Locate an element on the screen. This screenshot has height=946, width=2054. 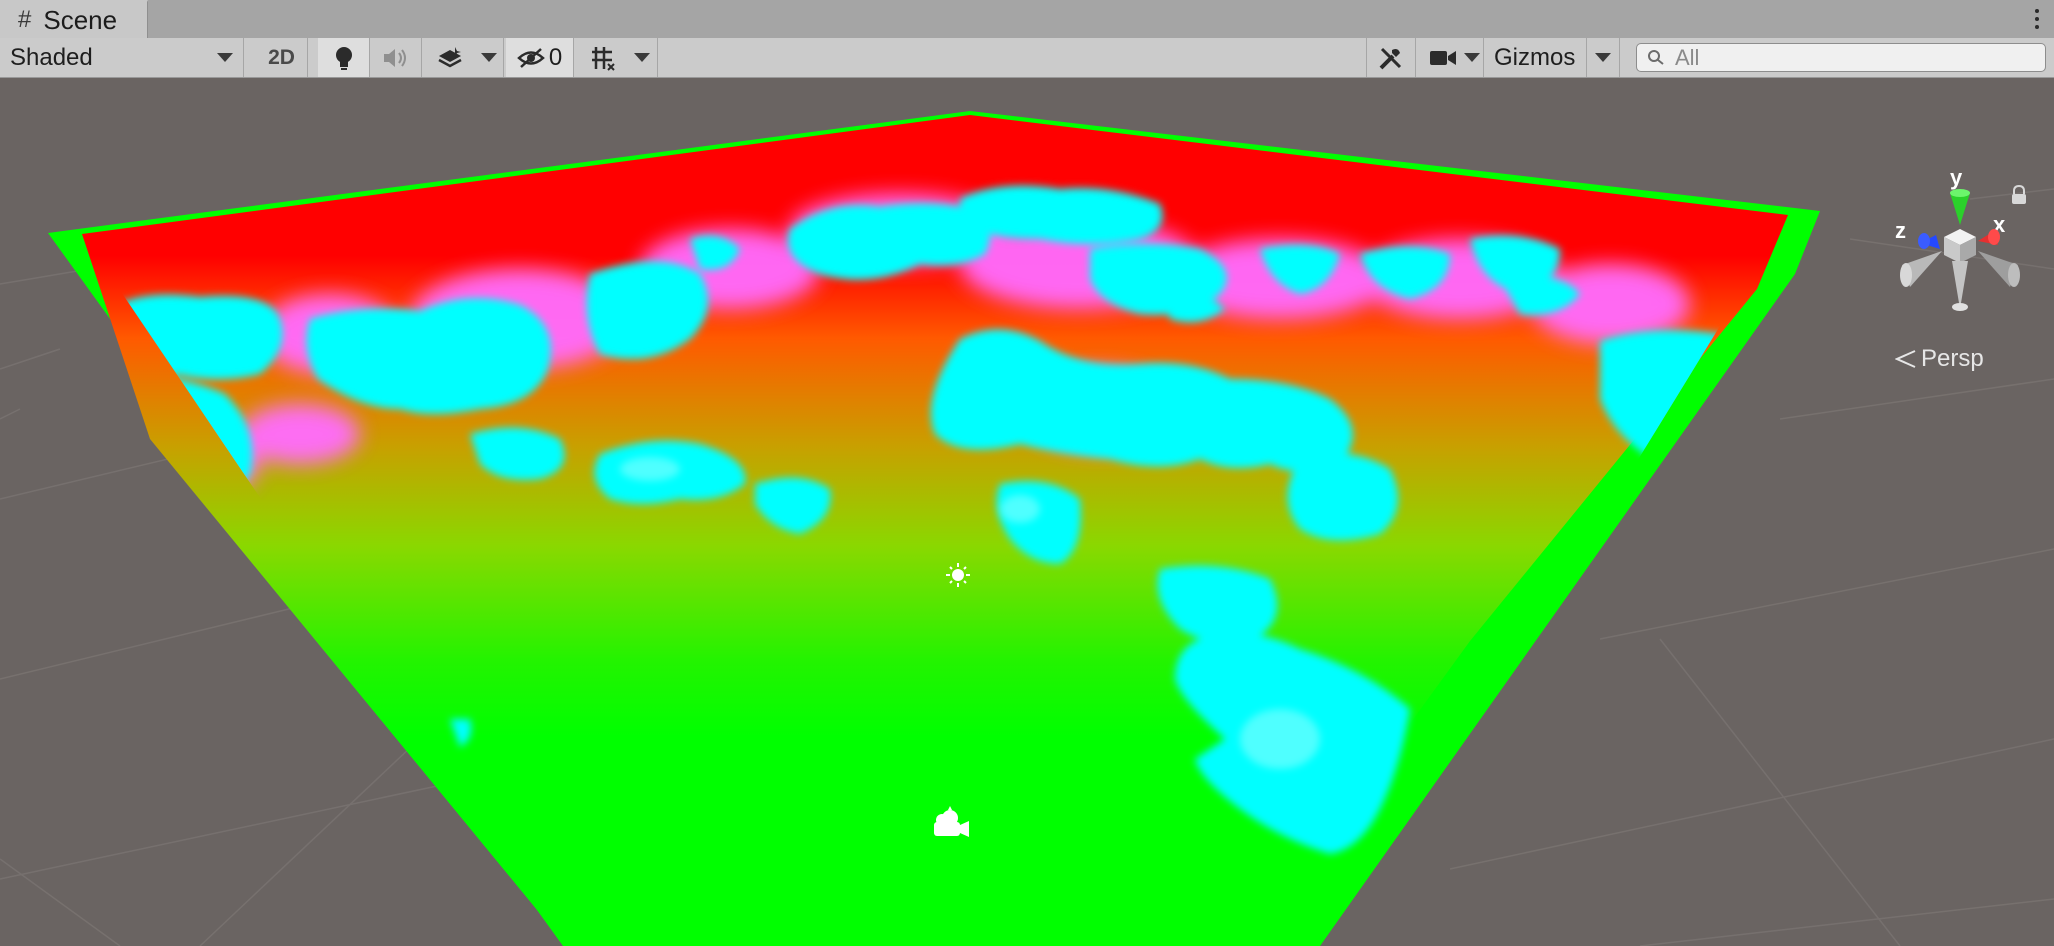
tools-icon is located at coordinates (1390, 58).